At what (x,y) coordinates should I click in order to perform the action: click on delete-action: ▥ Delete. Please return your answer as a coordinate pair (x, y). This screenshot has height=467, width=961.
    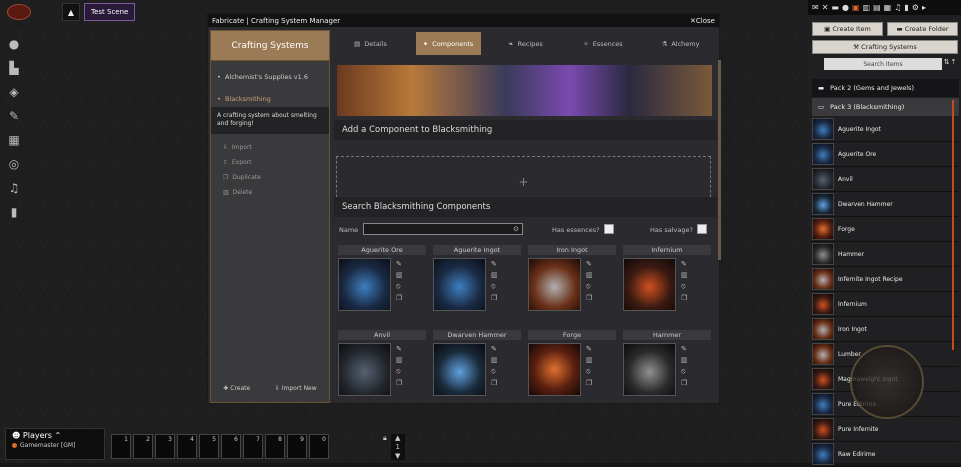
    Looking at the image, I should click on (270, 192).